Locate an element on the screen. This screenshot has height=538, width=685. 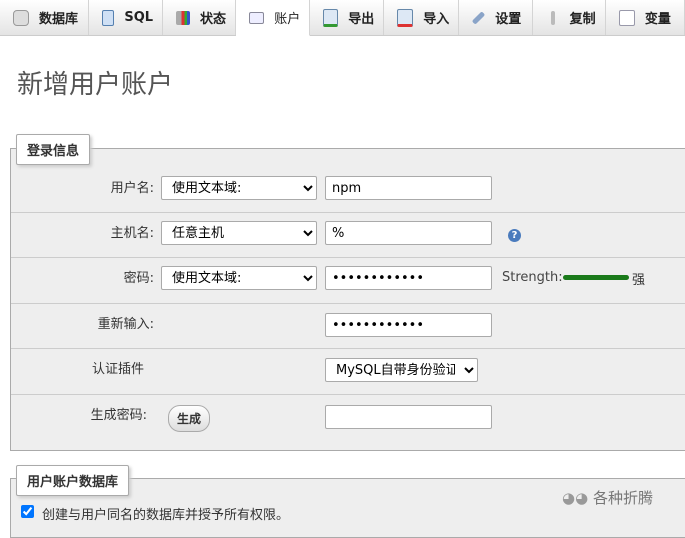
create-database-checkbox is located at coordinates (27, 511).